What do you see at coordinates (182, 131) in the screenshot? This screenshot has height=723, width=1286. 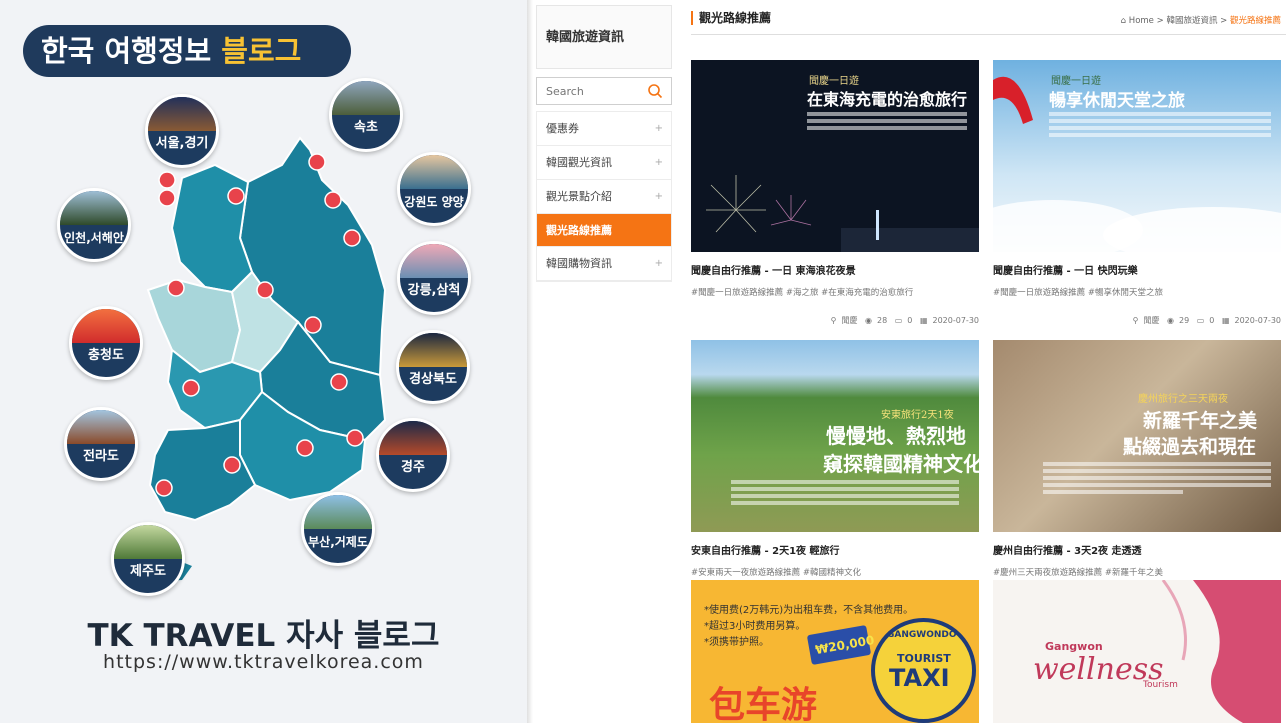 I see `region-seoul-gyeonggi: 서울,경기` at bounding box center [182, 131].